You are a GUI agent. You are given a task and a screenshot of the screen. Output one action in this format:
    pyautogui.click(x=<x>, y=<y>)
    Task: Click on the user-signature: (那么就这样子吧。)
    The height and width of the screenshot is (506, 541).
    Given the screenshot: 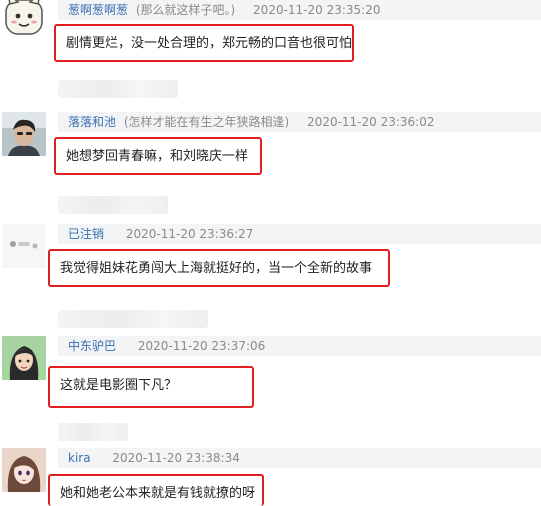 What is the action you would take?
    pyautogui.click(x=185, y=10)
    